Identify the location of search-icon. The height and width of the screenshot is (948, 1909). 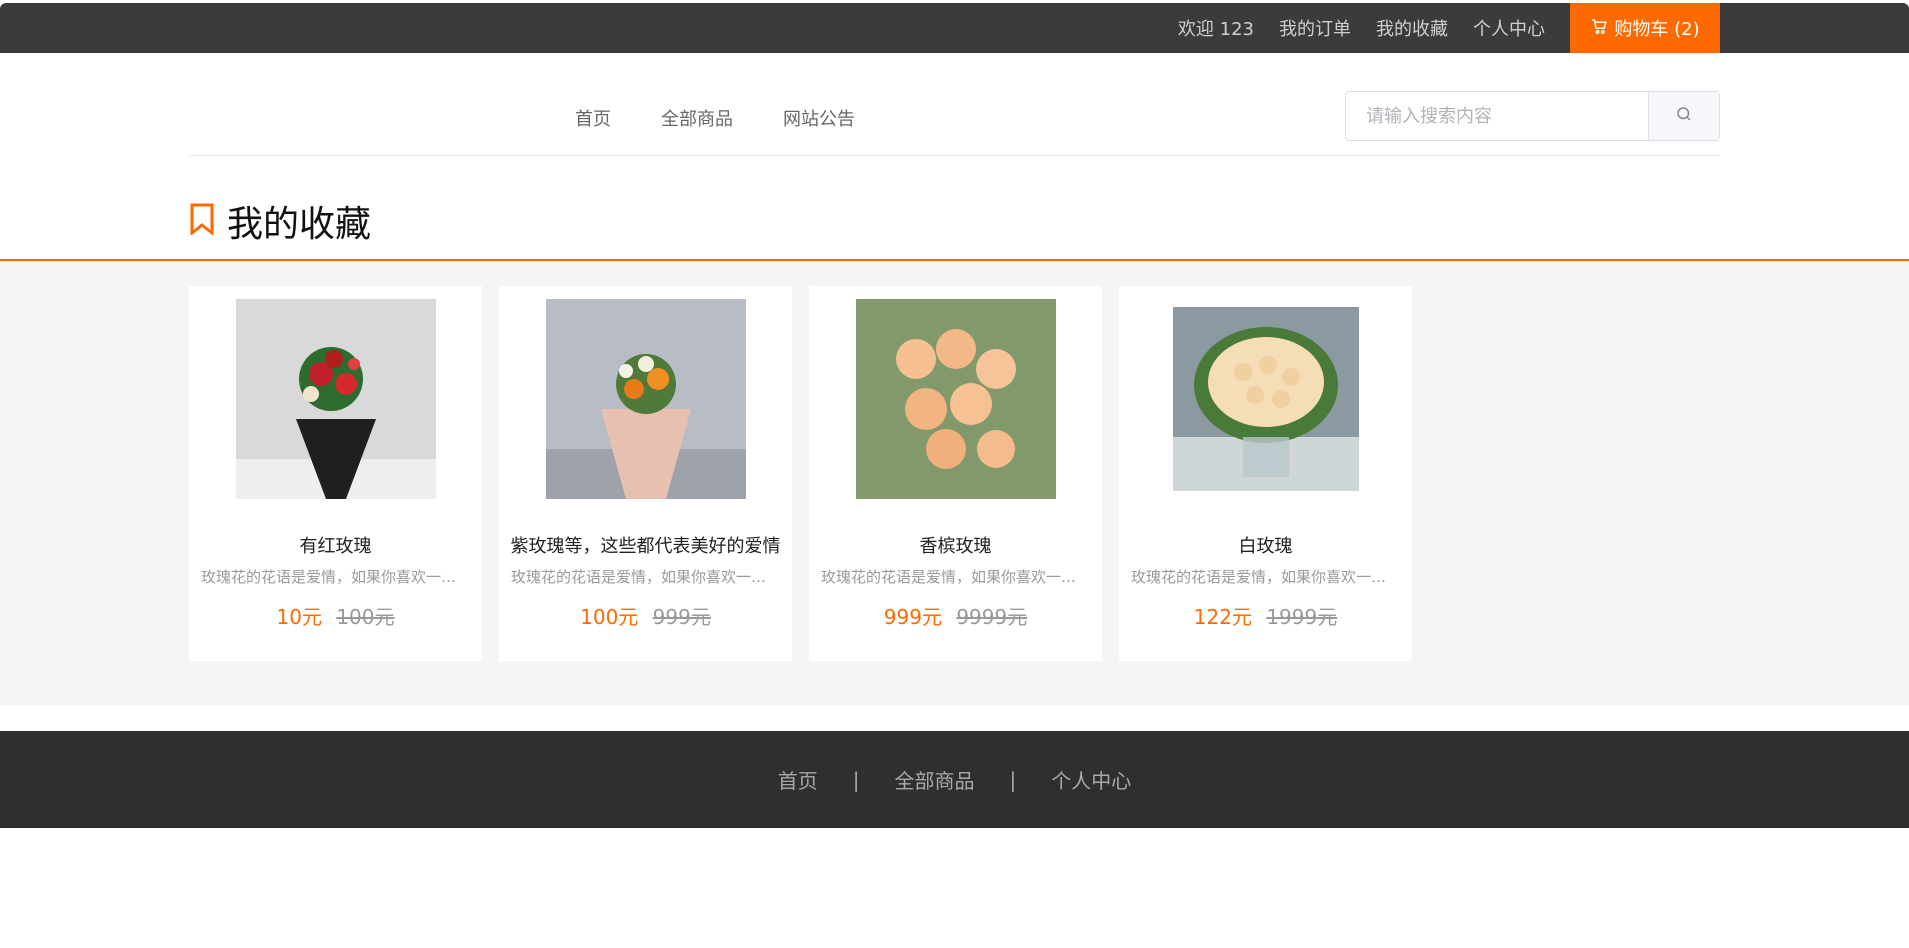
(1684, 116).